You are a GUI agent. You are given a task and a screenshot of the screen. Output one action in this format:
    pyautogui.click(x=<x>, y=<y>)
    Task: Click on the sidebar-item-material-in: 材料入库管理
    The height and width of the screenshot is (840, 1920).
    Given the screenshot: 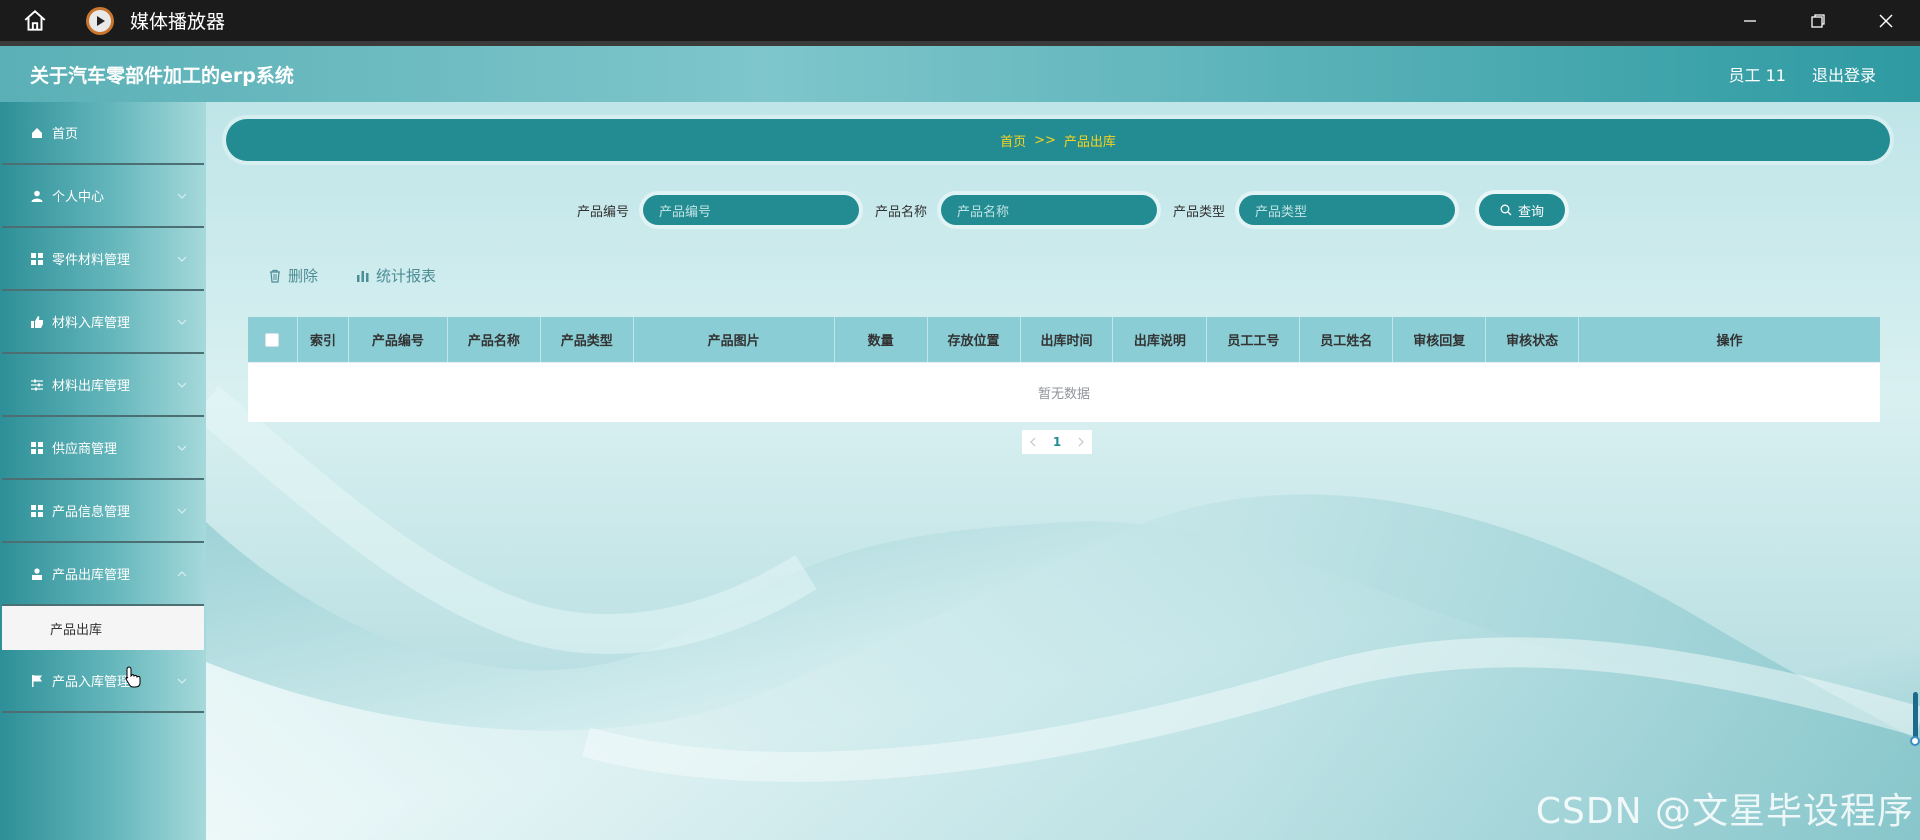 What is the action you would take?
    pyautogui.click(x=103, y=322)
    